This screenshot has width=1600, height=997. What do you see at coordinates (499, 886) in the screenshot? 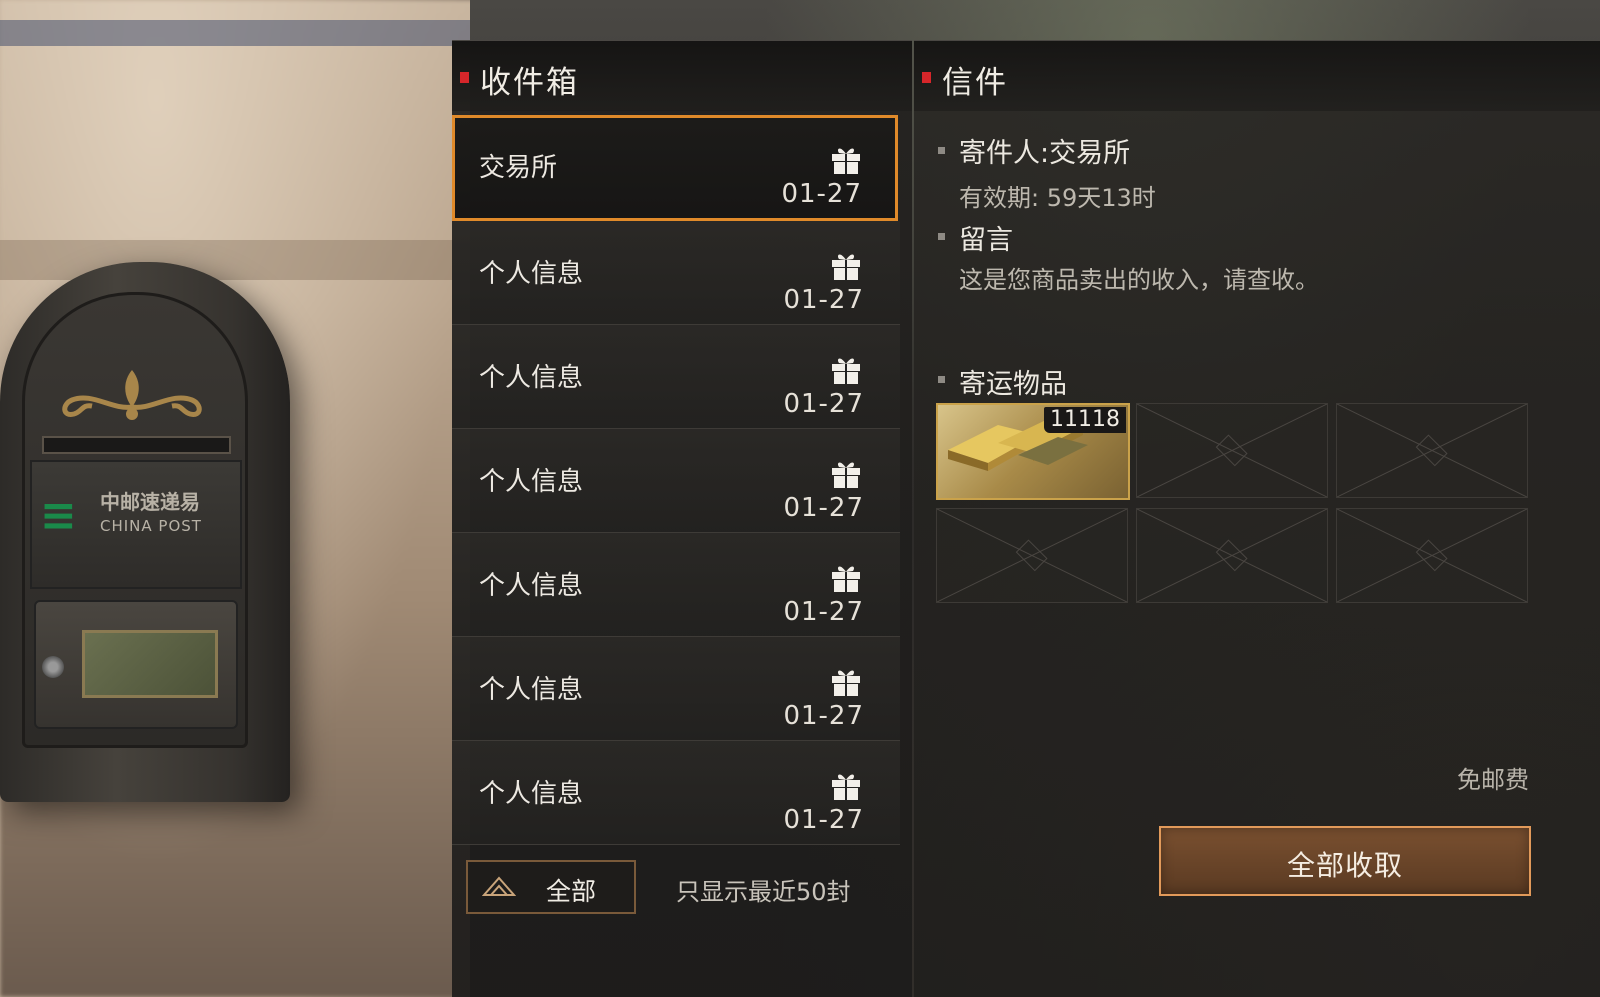
I see `filter-triangle-icon` at bounding box center [499, 886].